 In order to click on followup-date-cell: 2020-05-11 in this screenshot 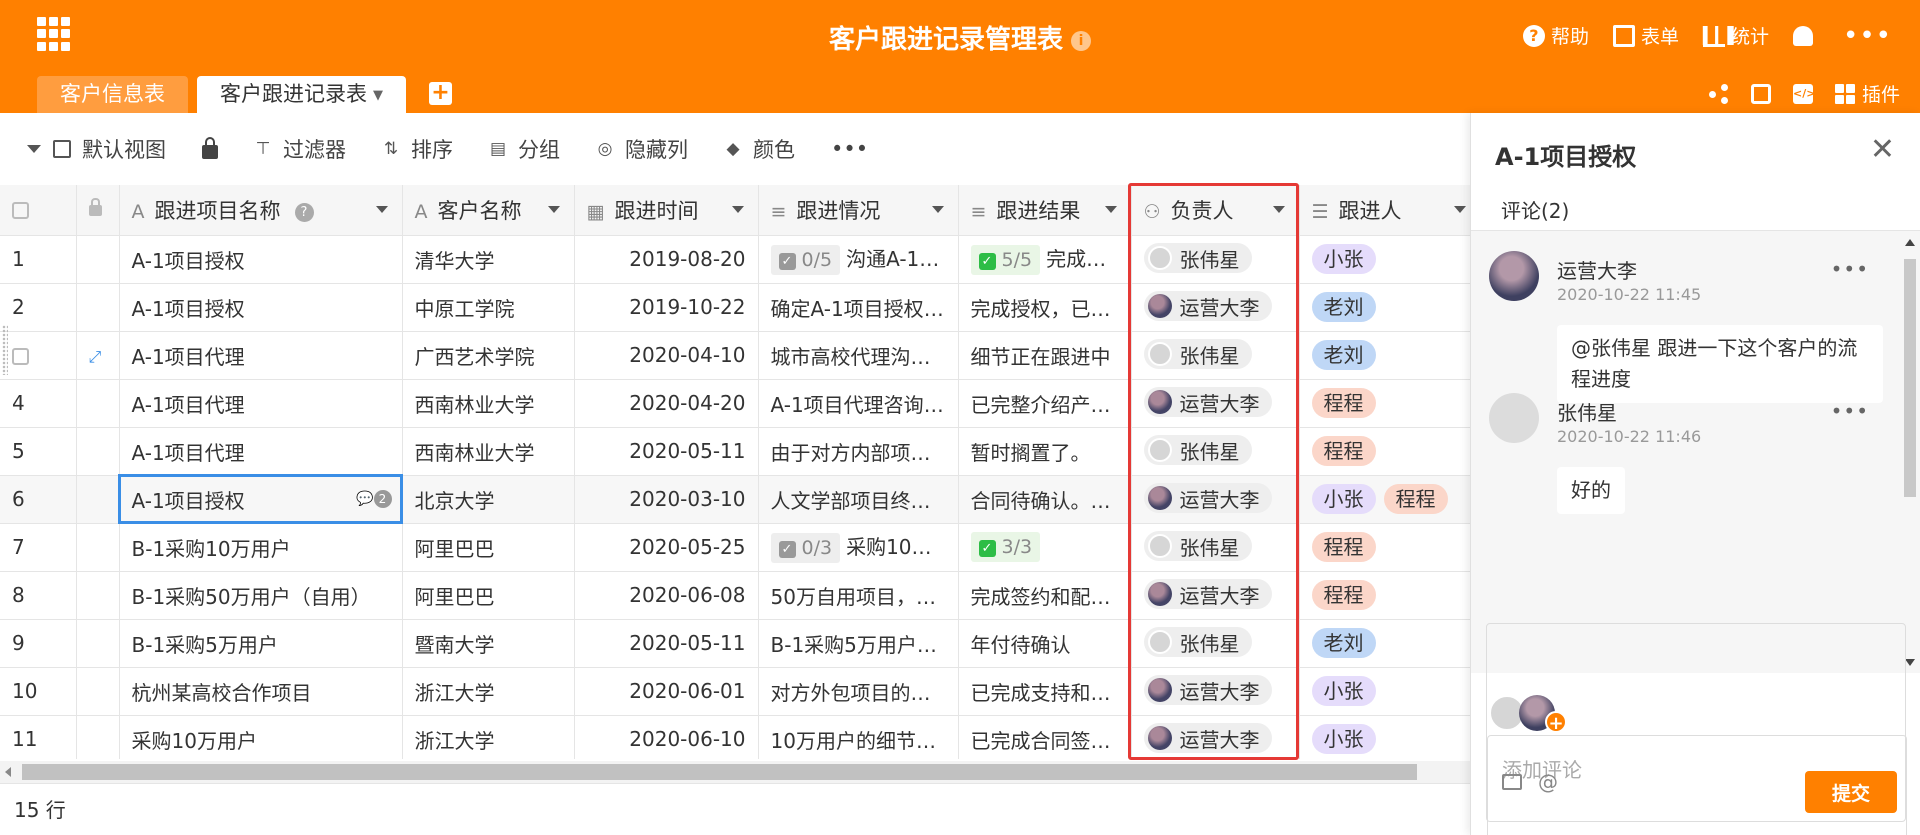, I will do `click(666, 643)`.